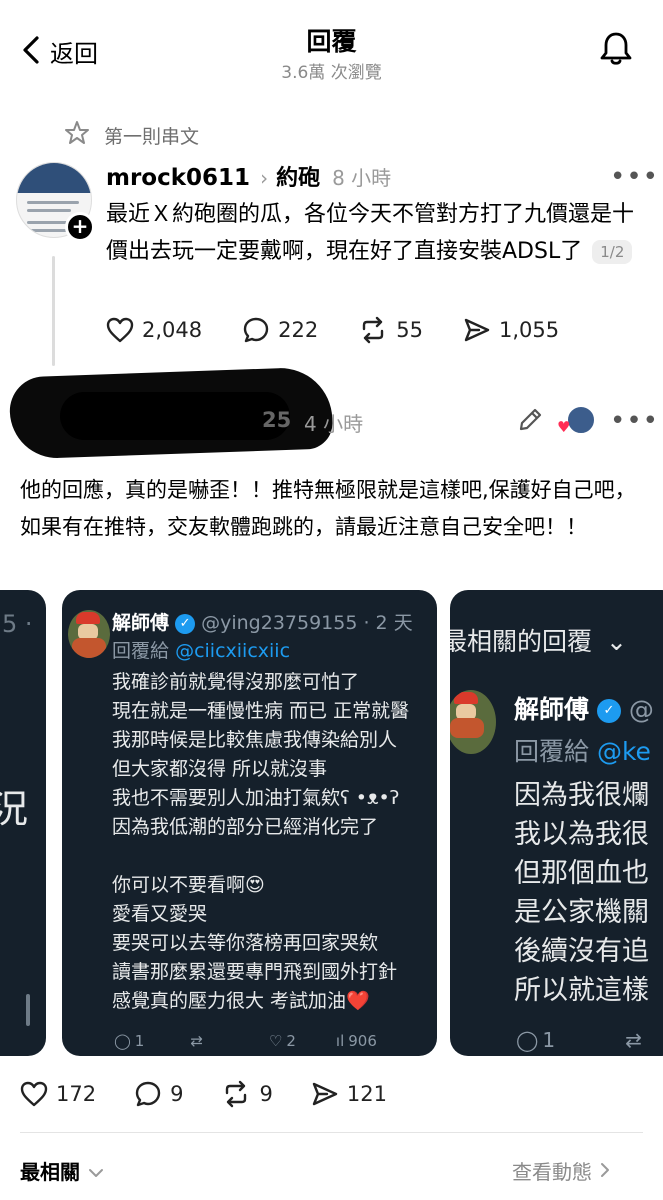 The image size is (663, 1200). I want to click on tweet-line: 要哭可以去等你落榜再回家哭欸, so click(245, 943).